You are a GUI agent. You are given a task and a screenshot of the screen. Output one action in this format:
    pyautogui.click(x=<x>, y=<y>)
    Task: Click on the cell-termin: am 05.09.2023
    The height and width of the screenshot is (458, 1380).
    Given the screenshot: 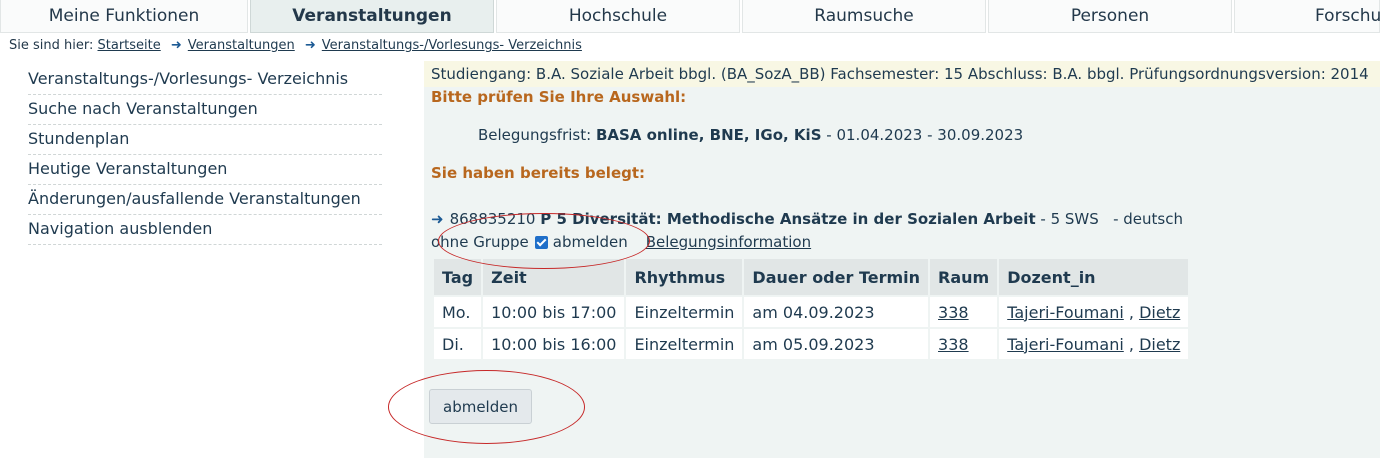 What is the action you would take?
    pyautogui.click(x=836, y=344)
    